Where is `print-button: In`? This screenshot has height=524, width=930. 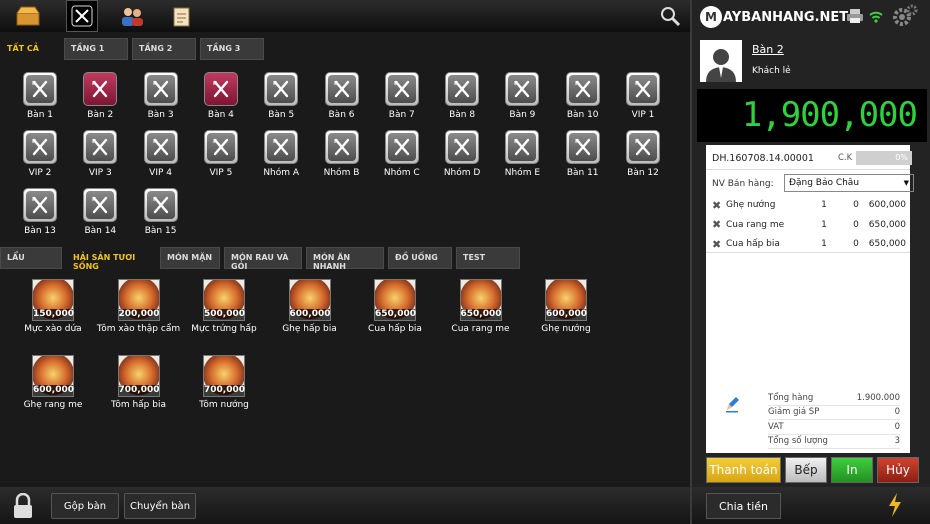
print-button: In is located at coordinates (852, 470).